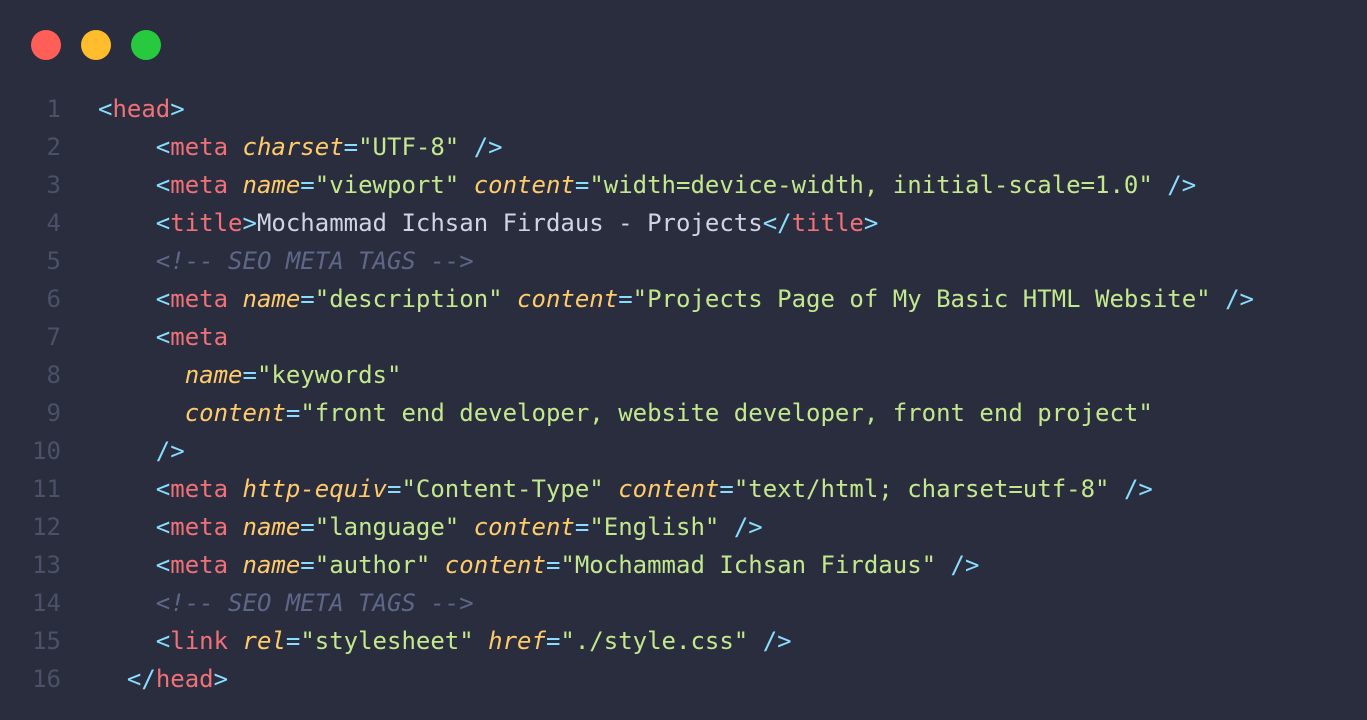 Image resolution: width=1367 pixels, height=720 pixels. I want to click on line-number: 1, so click(53, 109).